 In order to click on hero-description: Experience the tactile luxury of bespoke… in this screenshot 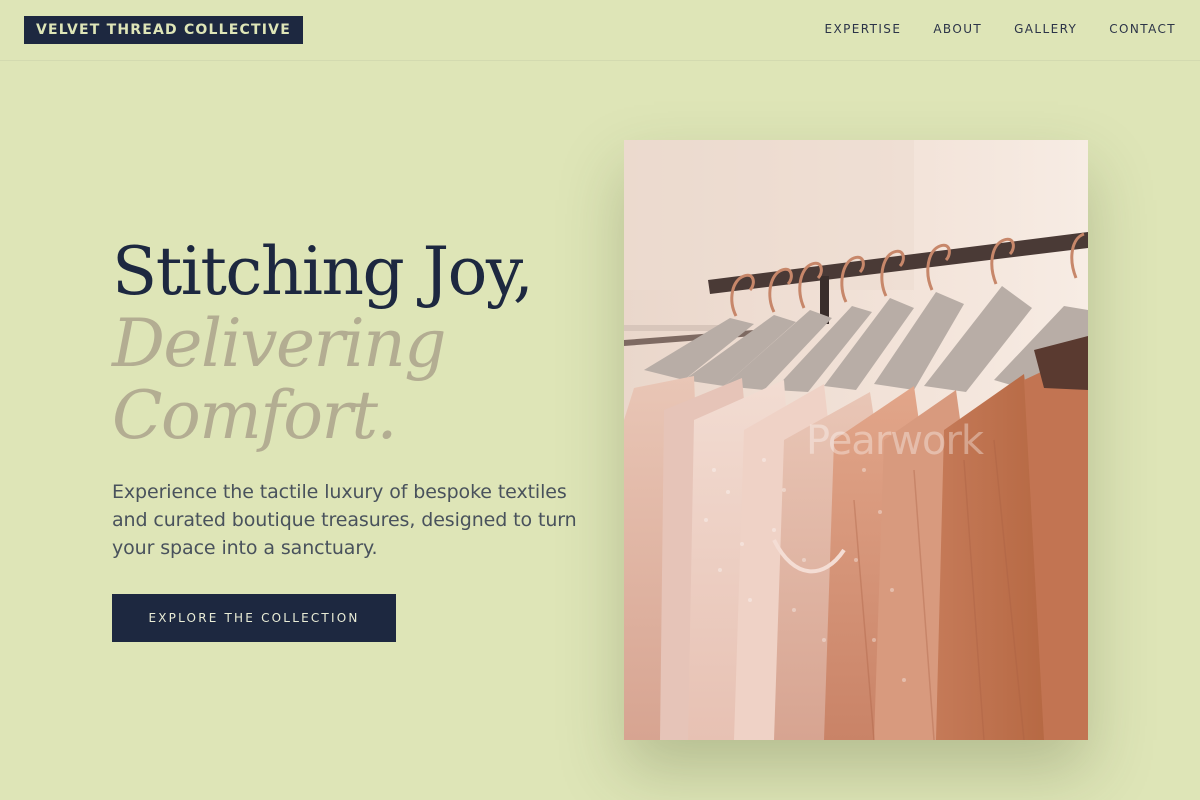, I will do `click(344, 520)`.